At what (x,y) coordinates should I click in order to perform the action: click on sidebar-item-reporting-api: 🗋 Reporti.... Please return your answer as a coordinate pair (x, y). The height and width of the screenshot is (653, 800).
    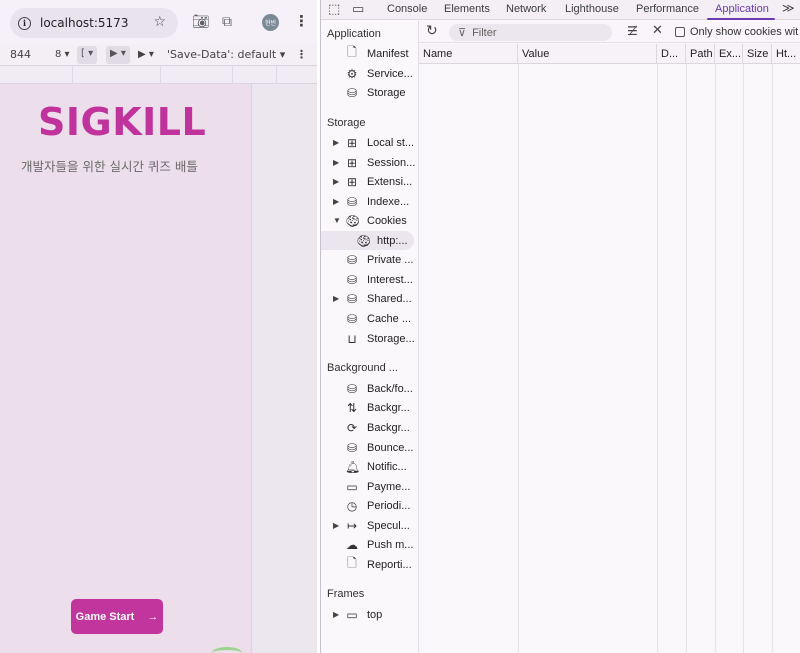
    Looking at the image, I should click on (370, 564).